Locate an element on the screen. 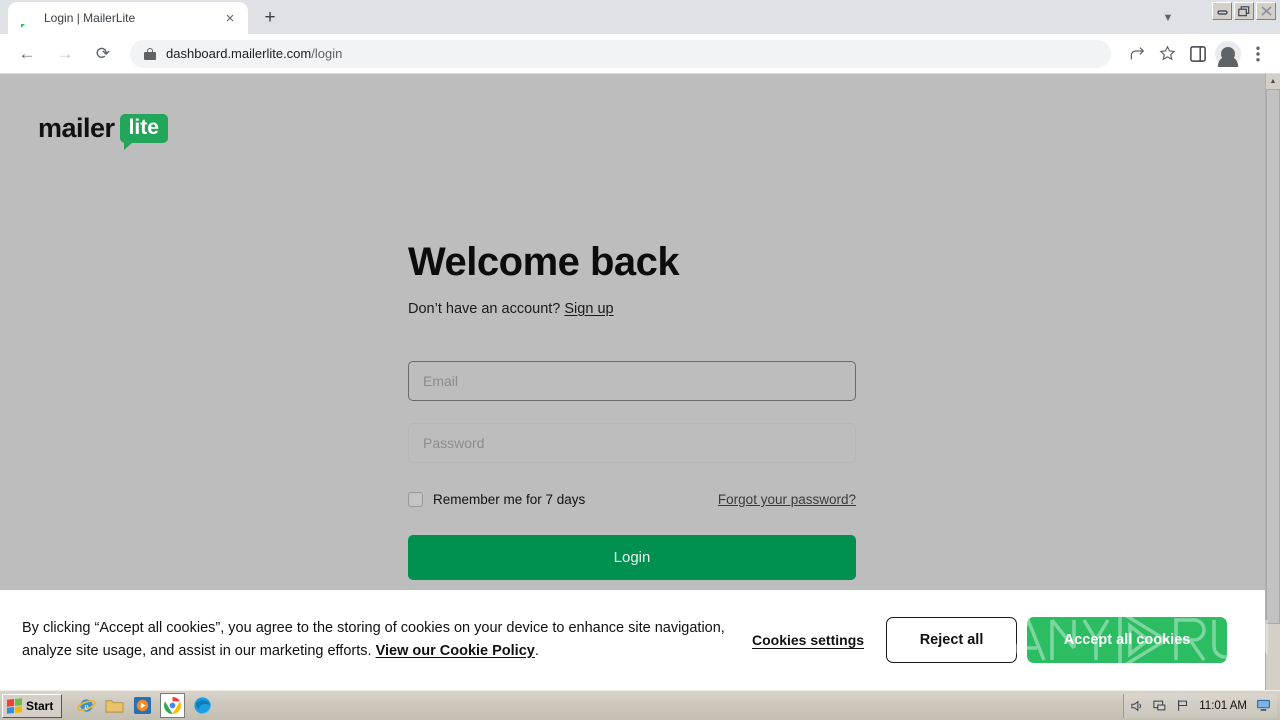 The height and width of the screenshot is (720, 1280). windows-taskbar: Start e 11:01 AM is located at coordinates (640, 705).